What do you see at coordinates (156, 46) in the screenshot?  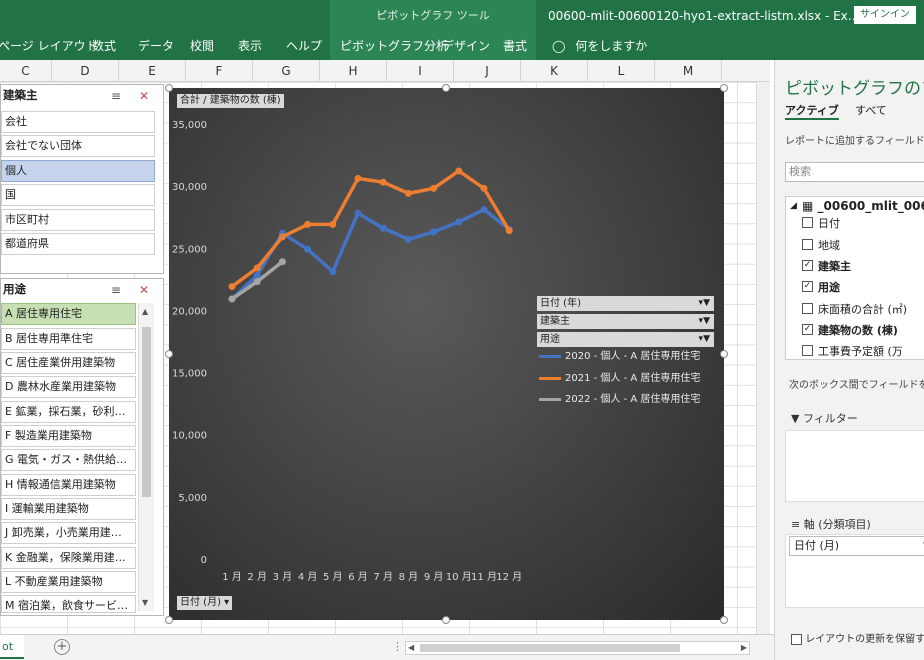 I see `tab-data: データ` at bounding box center [156, 46].